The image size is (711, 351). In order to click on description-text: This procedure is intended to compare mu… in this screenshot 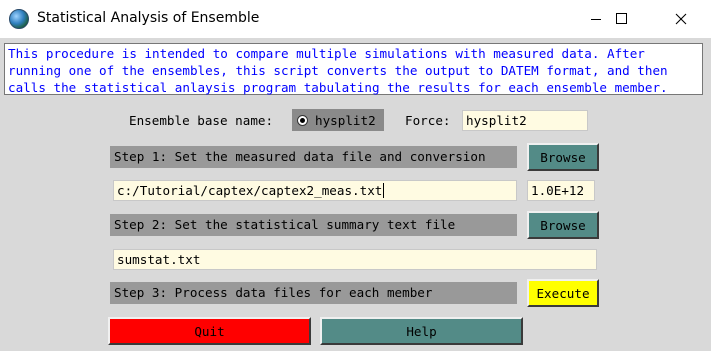, I will do `click(353, 69)`.